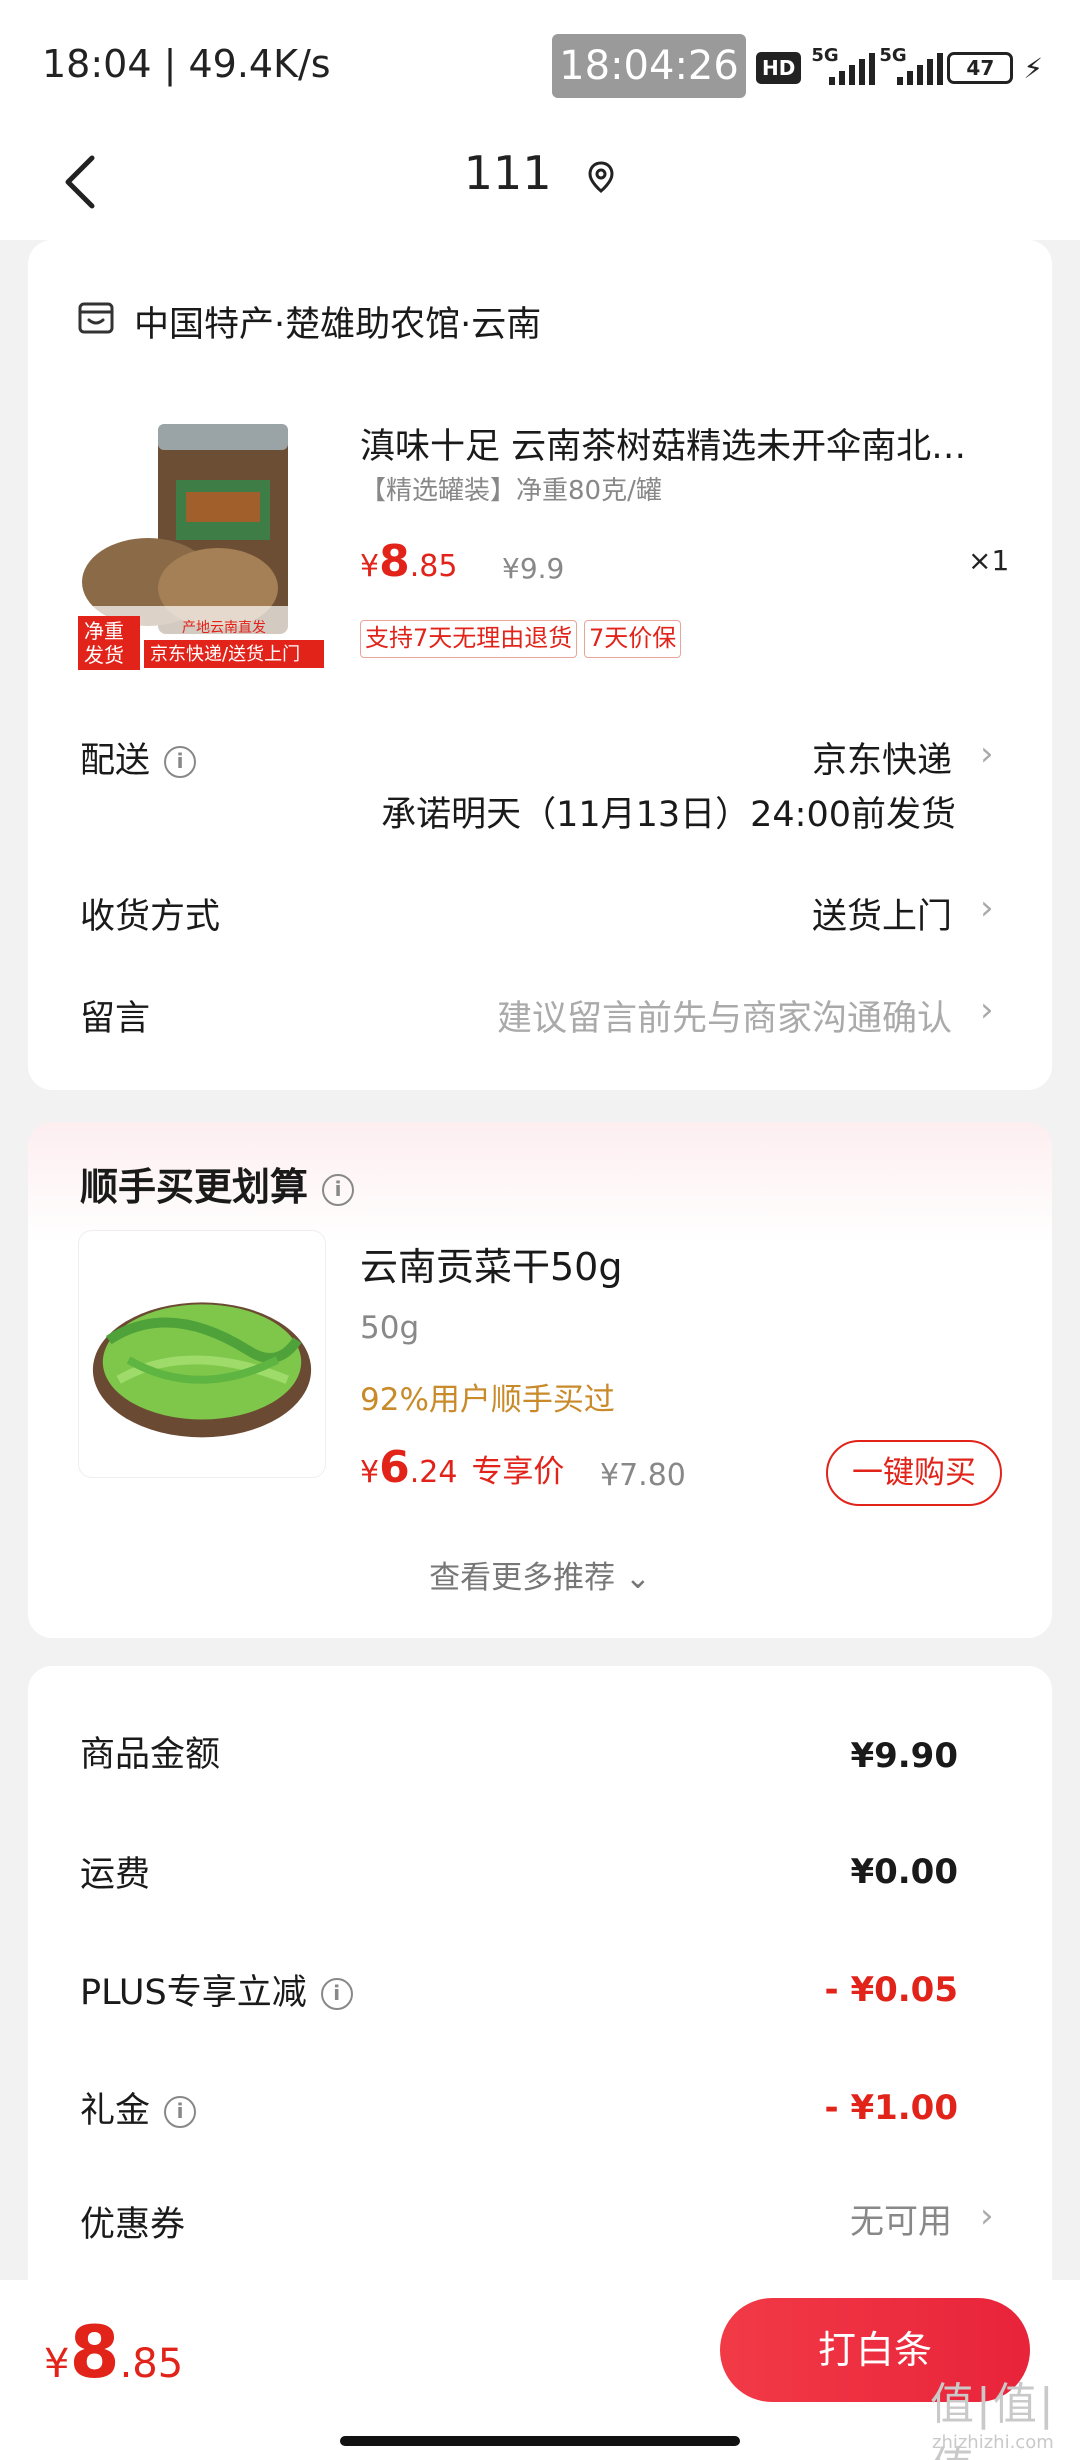 Image resolution: width=1080 pixels, height=2460 pixels. What do you see at coordinates (115, 1019) in the screenshot?
I see `message-label: 留言` at bounding box center [115, 1019].